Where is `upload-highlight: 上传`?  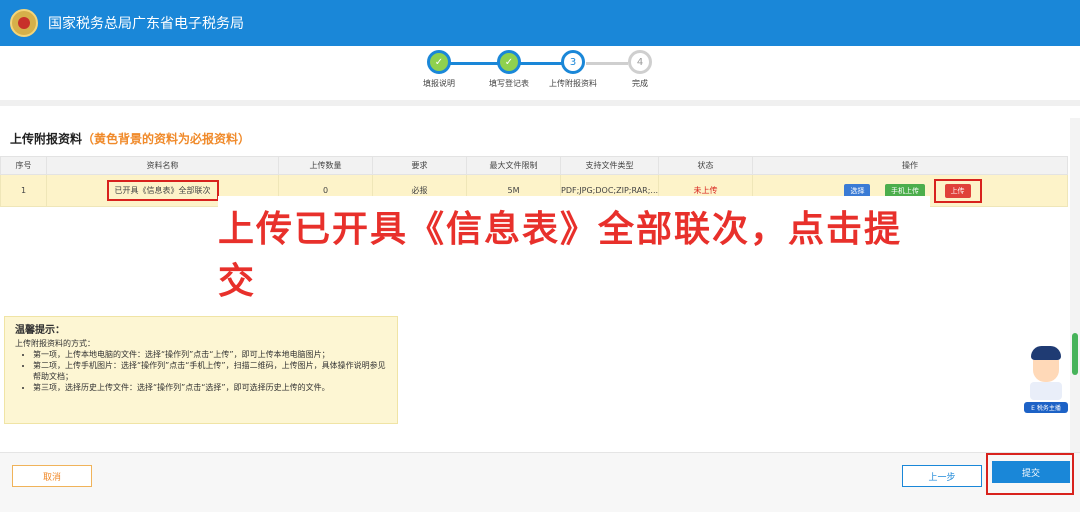
upload-highlight: 上传 is located at coordinates (957, 190).